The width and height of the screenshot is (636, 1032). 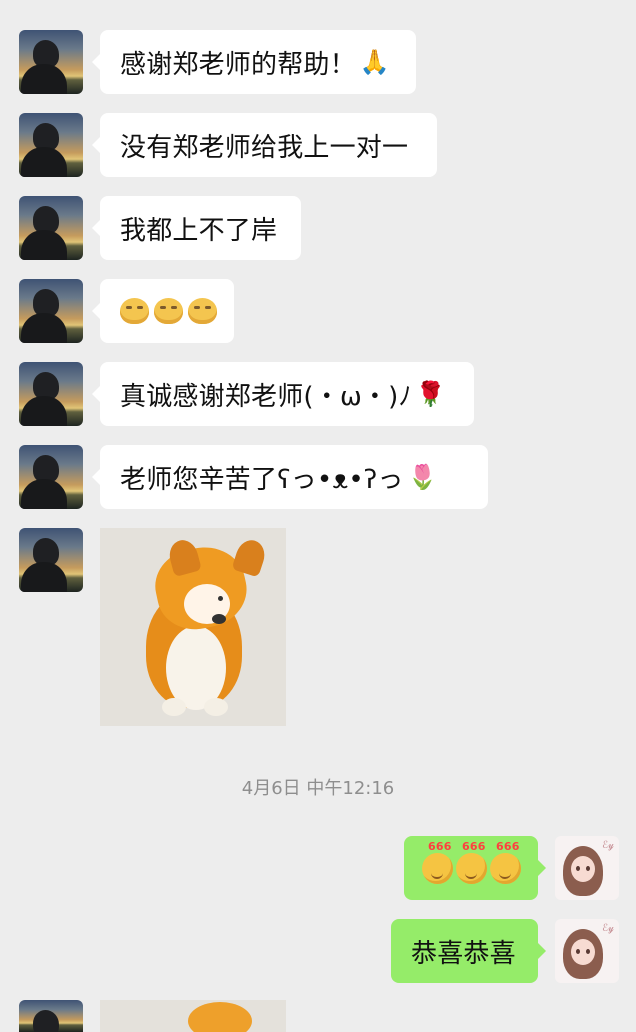 I want to click on dog-sticker-preview, so click(x=193, y=1016).